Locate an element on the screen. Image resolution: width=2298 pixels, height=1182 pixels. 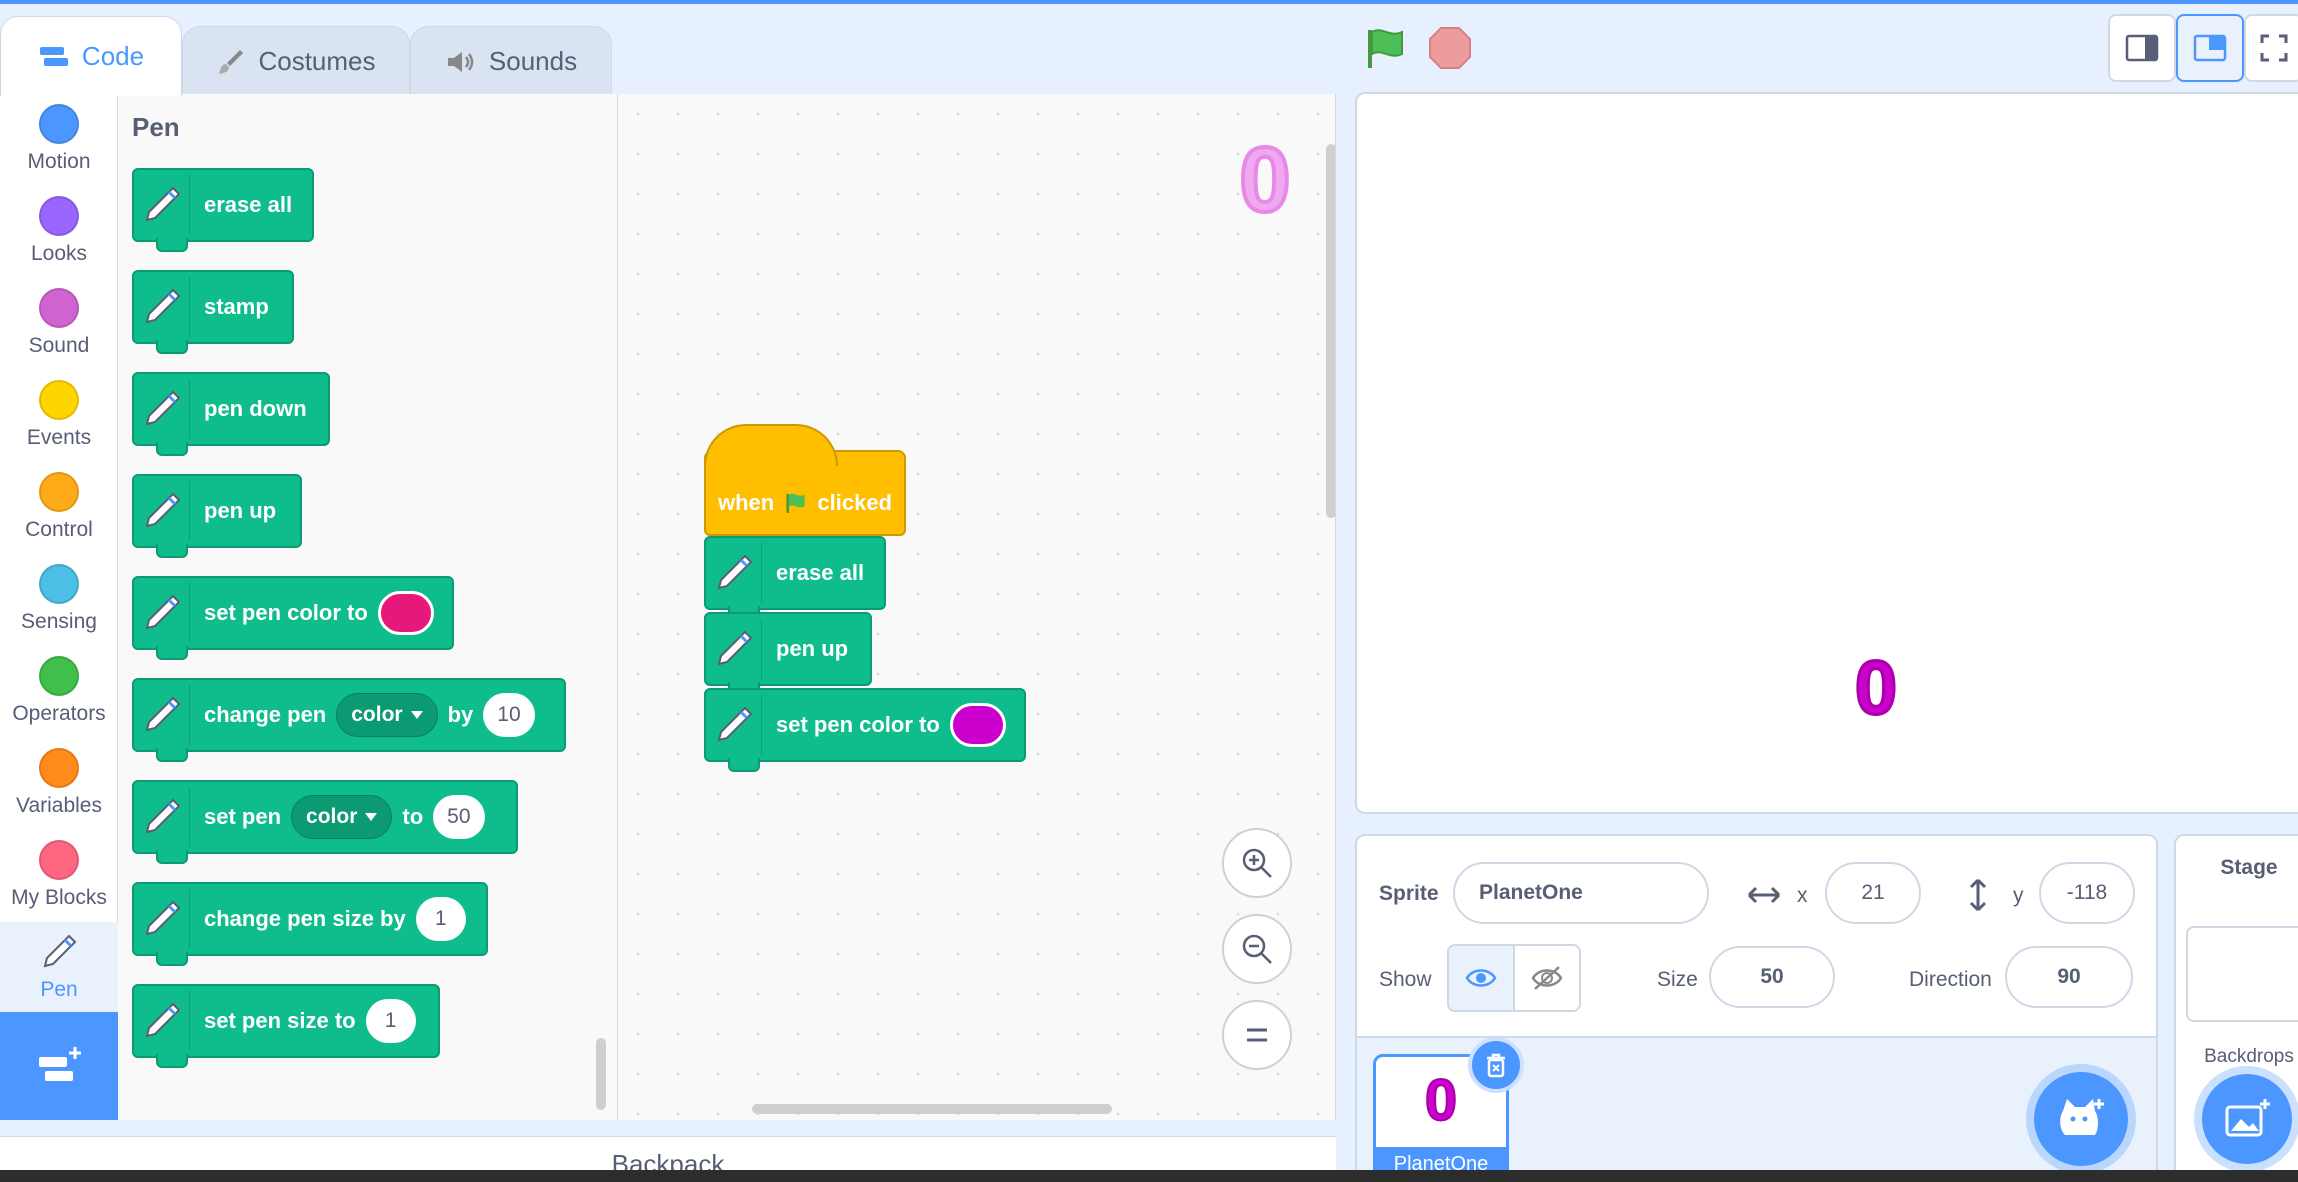
y-input: -118 is located at coordinates (2087, 893).